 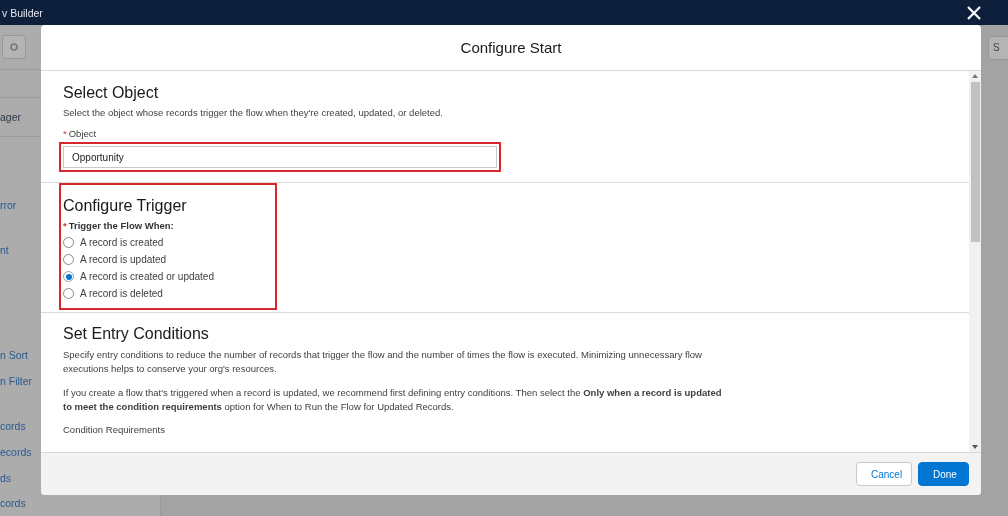 I want to click on object-field: Opportunity, so click(x=280, y=157).